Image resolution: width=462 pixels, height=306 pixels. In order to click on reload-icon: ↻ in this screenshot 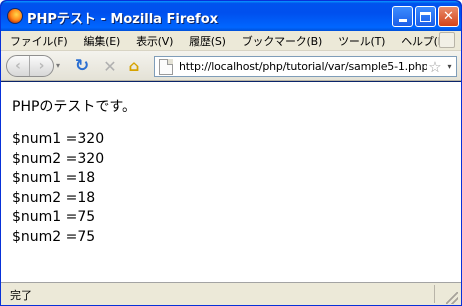, I will do `click(82, 66)`.